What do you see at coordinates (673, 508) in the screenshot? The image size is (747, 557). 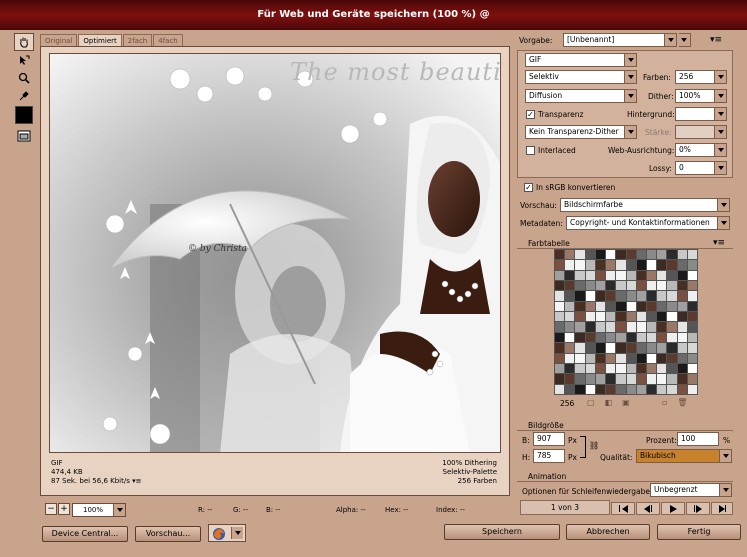 I see `play-button` at bounding box center [673, 508].